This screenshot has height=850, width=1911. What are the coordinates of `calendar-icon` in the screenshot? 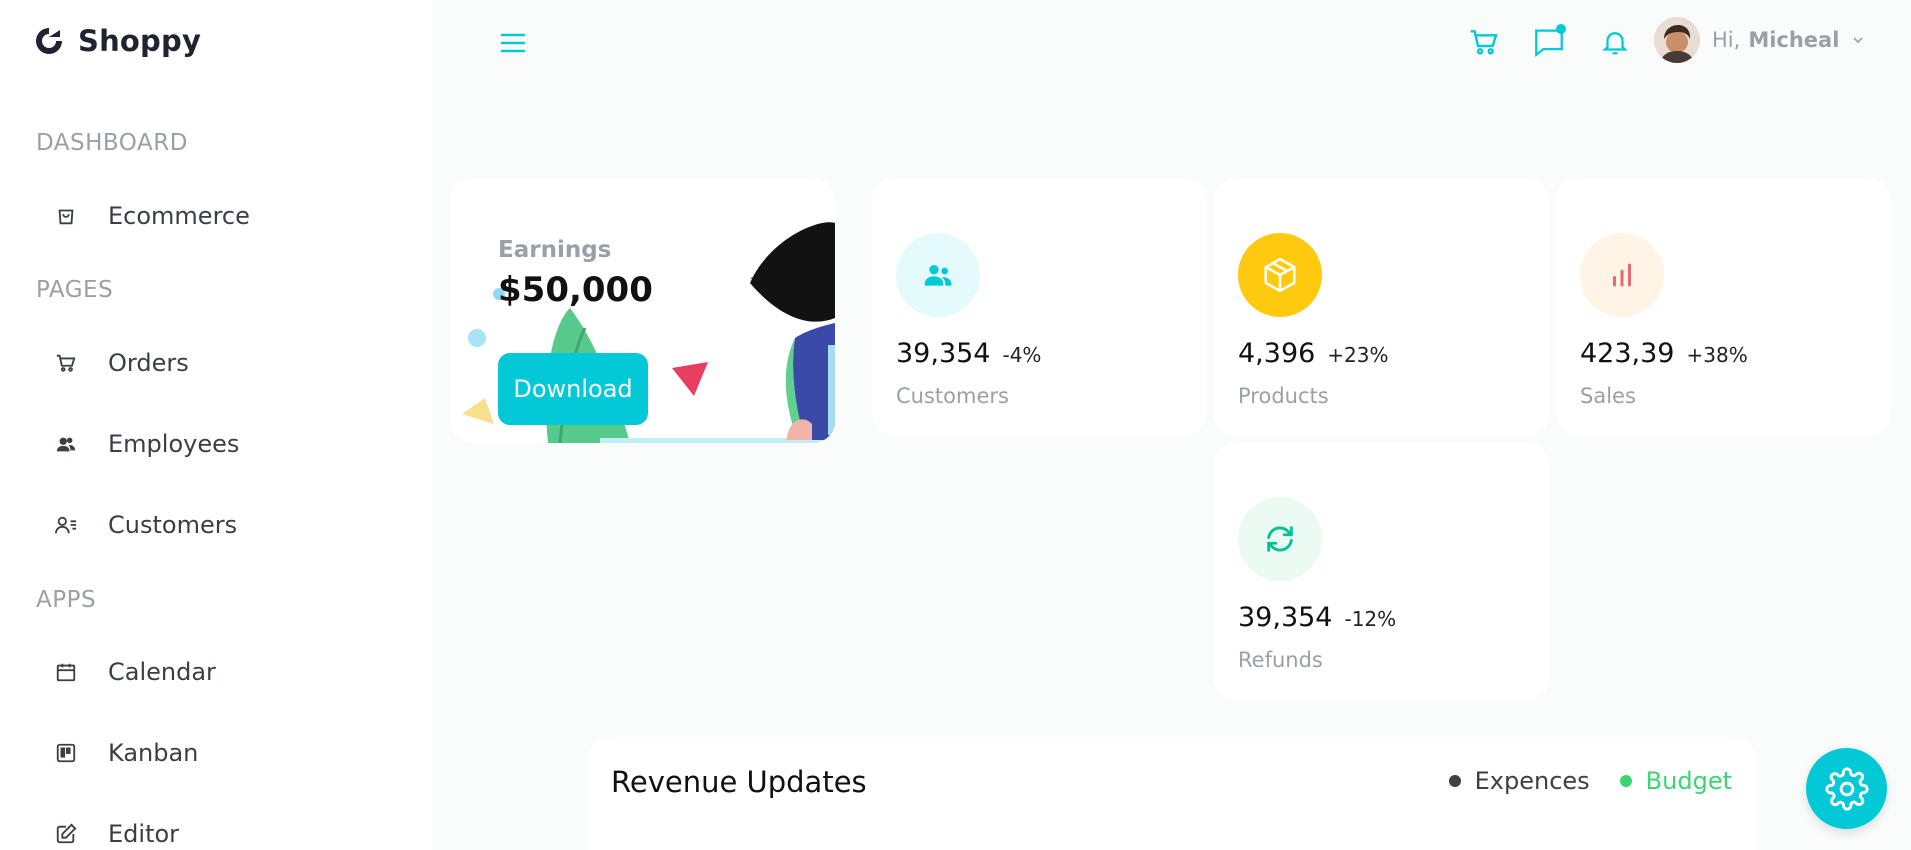 It's located at (66, 672).